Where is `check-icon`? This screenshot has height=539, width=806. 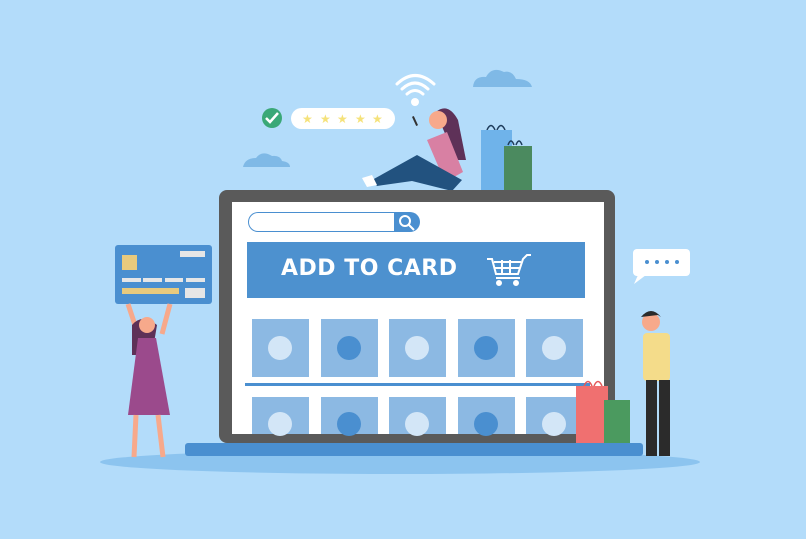
check-icon is located at coordinates (272, 118).